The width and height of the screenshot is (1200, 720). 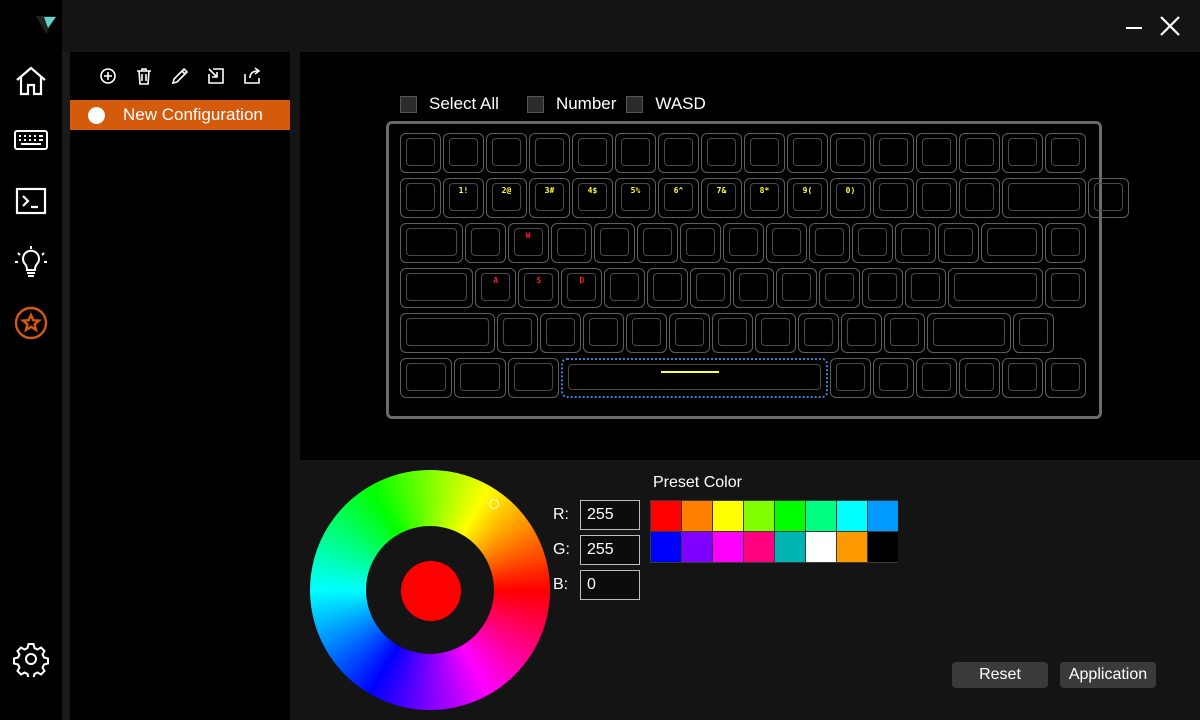 I want to click on export-config-button, so click(x=252, y=76).